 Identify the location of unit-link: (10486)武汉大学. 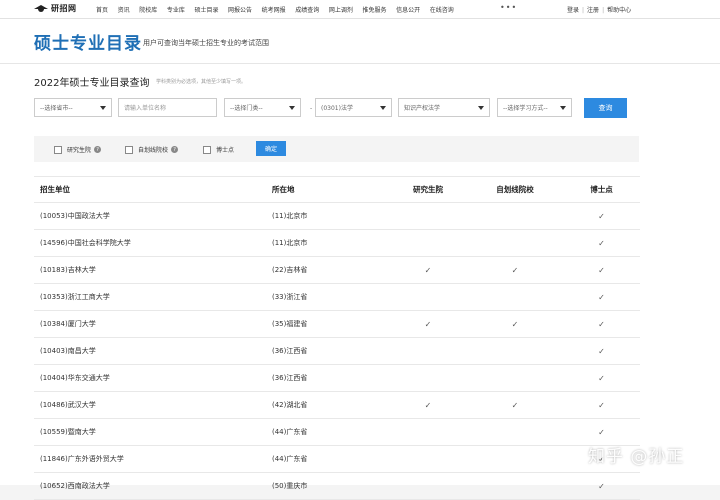
(68, 405).